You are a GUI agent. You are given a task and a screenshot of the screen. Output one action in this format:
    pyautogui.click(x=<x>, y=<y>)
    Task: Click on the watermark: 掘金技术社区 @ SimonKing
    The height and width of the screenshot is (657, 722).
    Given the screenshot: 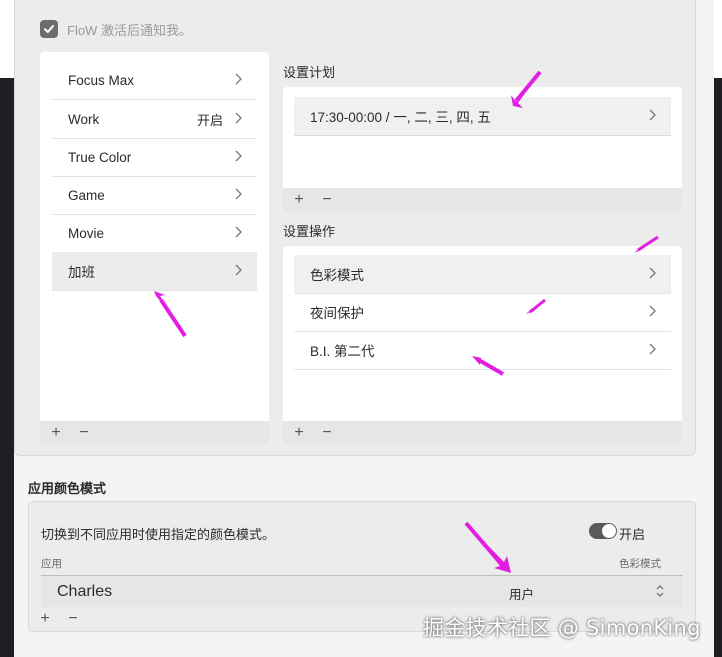 What is the action you would take?
    pyautogui.click(x=562, y=628)
    